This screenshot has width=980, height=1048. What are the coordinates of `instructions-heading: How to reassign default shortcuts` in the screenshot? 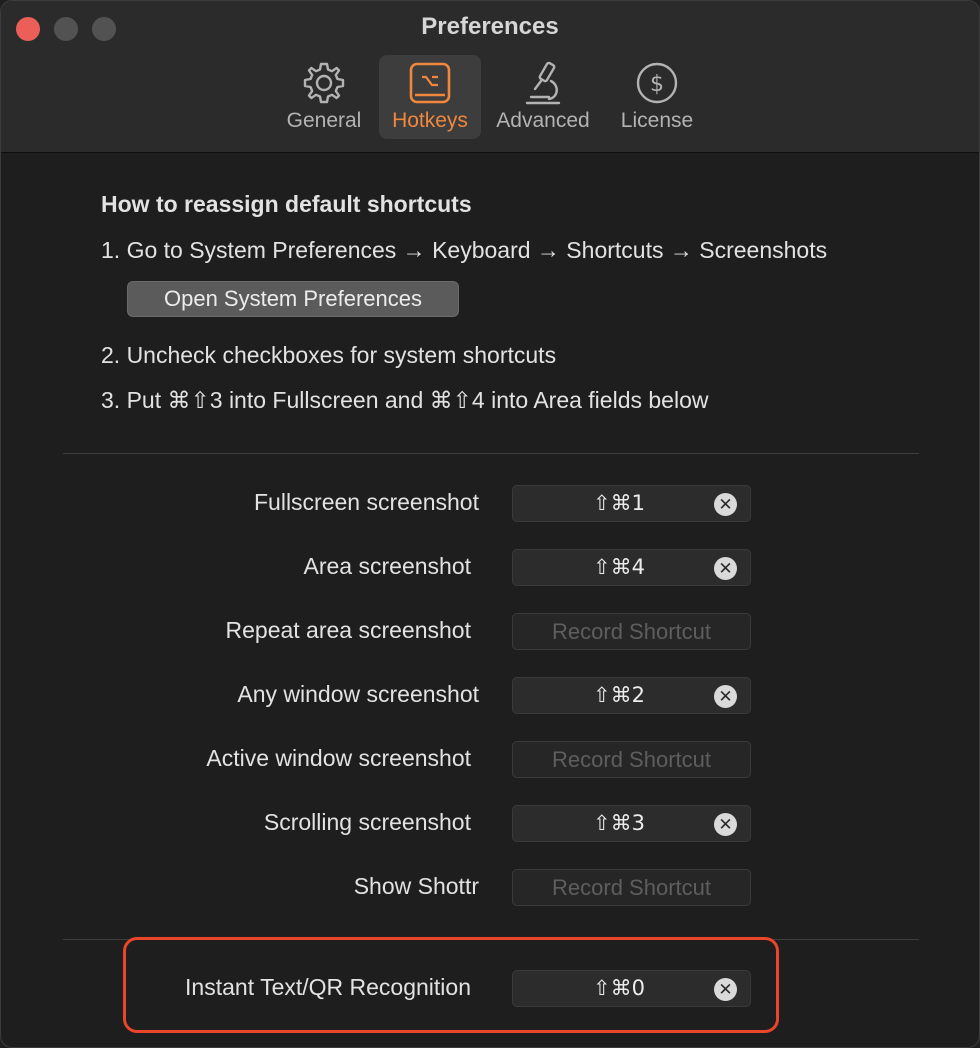 It's located at (286, 204).